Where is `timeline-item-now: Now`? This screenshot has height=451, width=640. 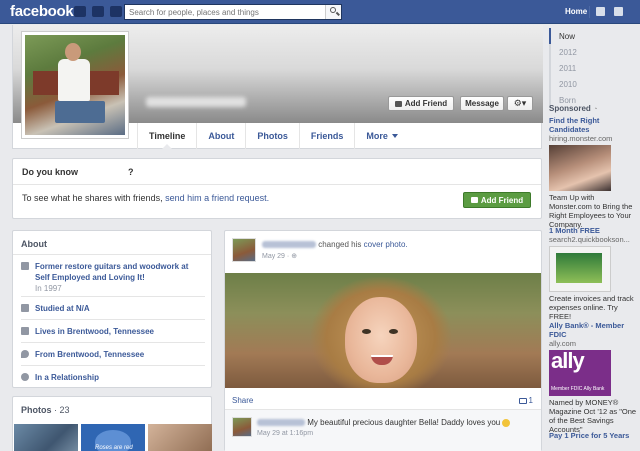 timeline-item-now: Now is located at coordinates (569, 36).